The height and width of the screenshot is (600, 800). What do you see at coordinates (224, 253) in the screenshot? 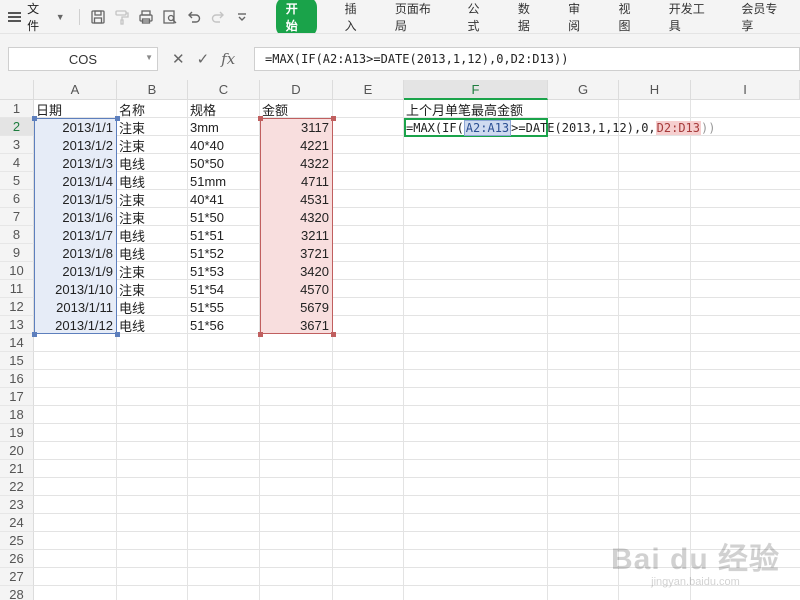
I see `cell-c9: 51*52` at bounding box center [224, 253].